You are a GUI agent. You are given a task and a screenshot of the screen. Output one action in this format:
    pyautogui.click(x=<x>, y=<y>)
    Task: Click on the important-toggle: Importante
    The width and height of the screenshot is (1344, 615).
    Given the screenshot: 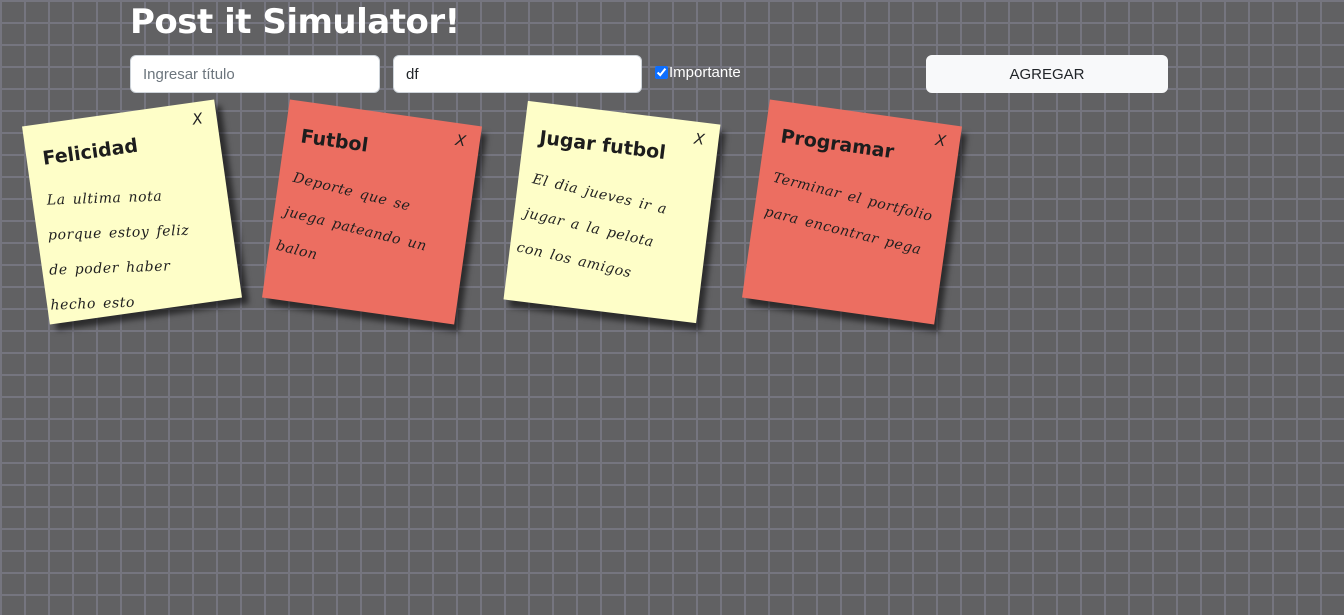 What is the action you would take?
    pyautogui.click(x=698, y=72)
    